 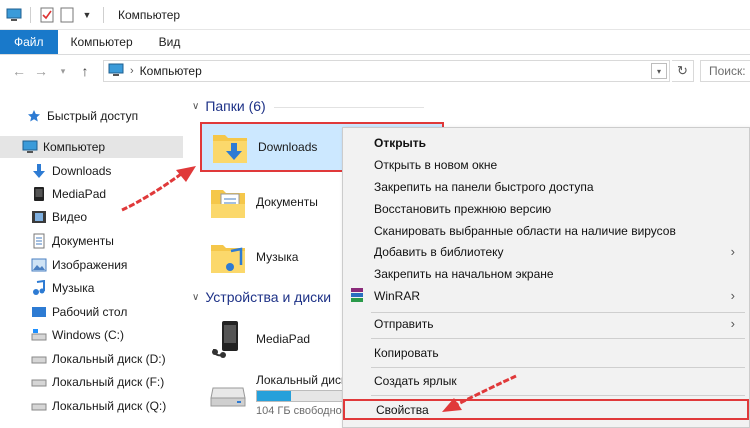 I want to click on menu-item-send-to: Отправить ›, so click(x=546, y=323).